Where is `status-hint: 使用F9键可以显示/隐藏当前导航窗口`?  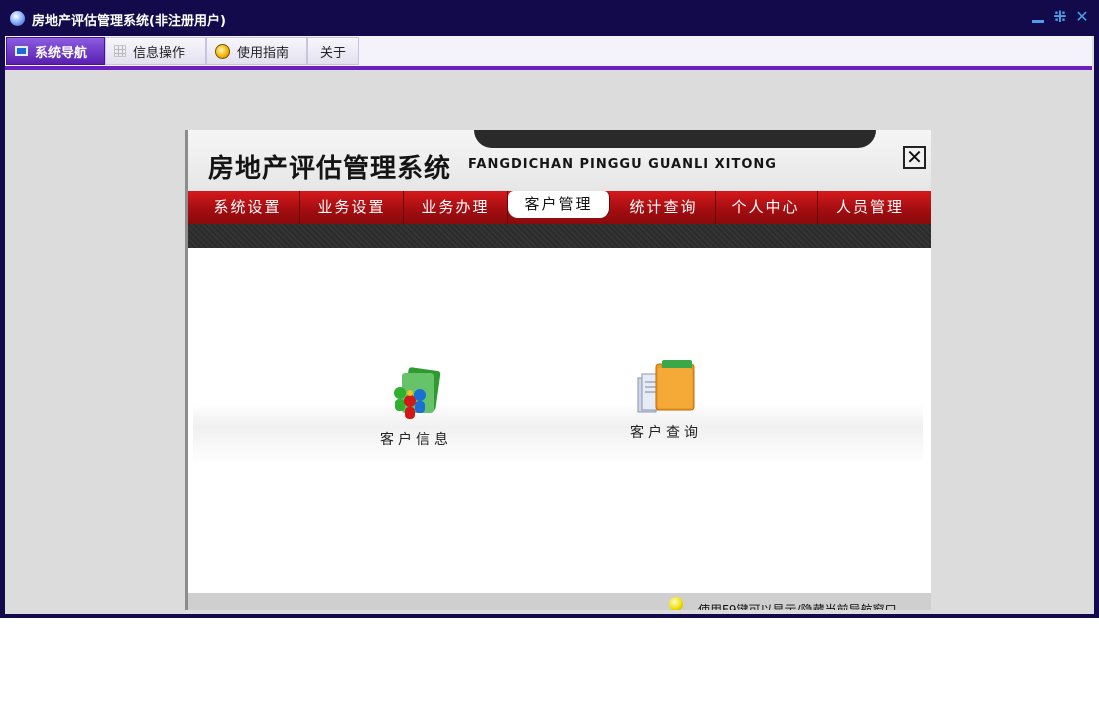
status-hint: 使用F9键可以显示/隐藏当前导航窗口 is located at coordinates (797, 606).